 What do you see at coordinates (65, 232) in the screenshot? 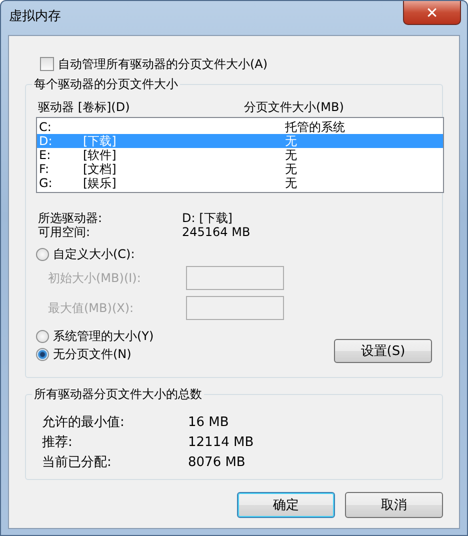
I see `info-label: 可用空间:` at bounding box center [65, 232].